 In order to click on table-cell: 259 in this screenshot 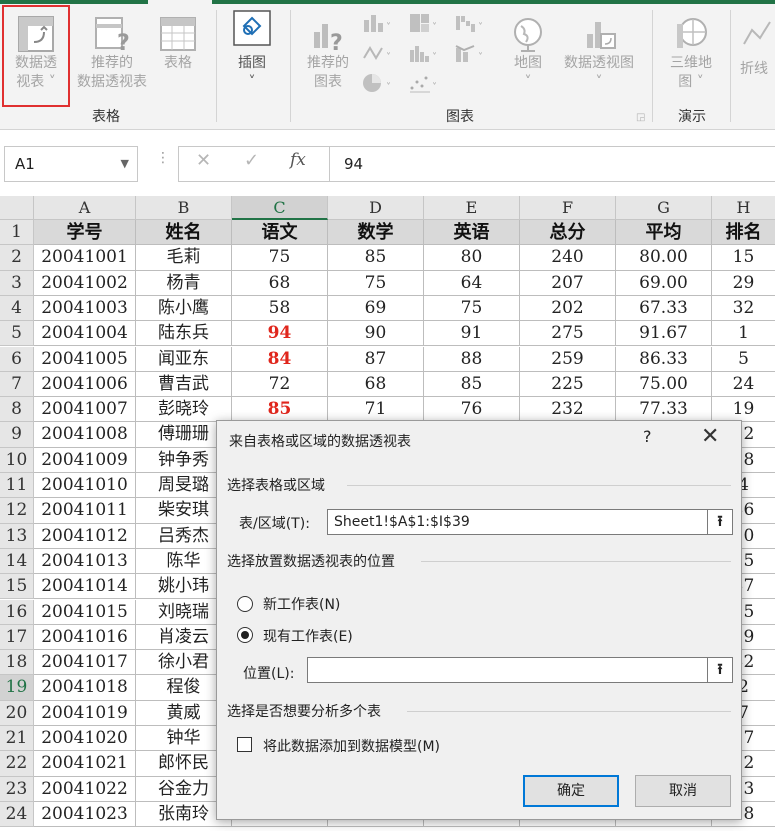, I will do `click(568, 359)`.